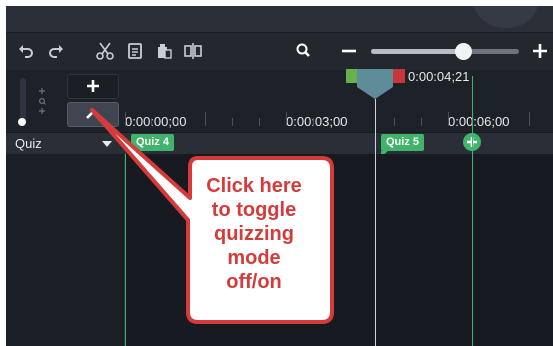 The image size is (553, 346). I want to click on callout-line: Click here, so click(254, 186).